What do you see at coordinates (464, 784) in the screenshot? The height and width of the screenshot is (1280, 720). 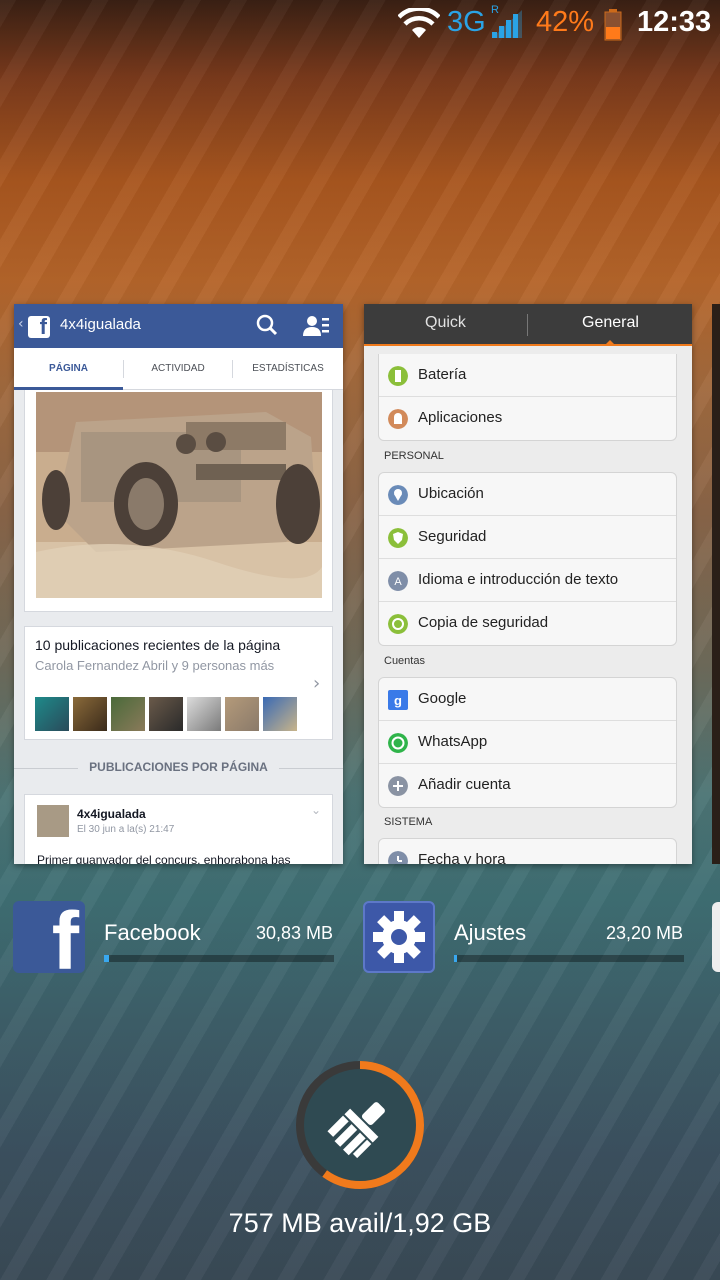 I see `settings-item-label: Añadir cuenta` at bounding box center [464, 784].